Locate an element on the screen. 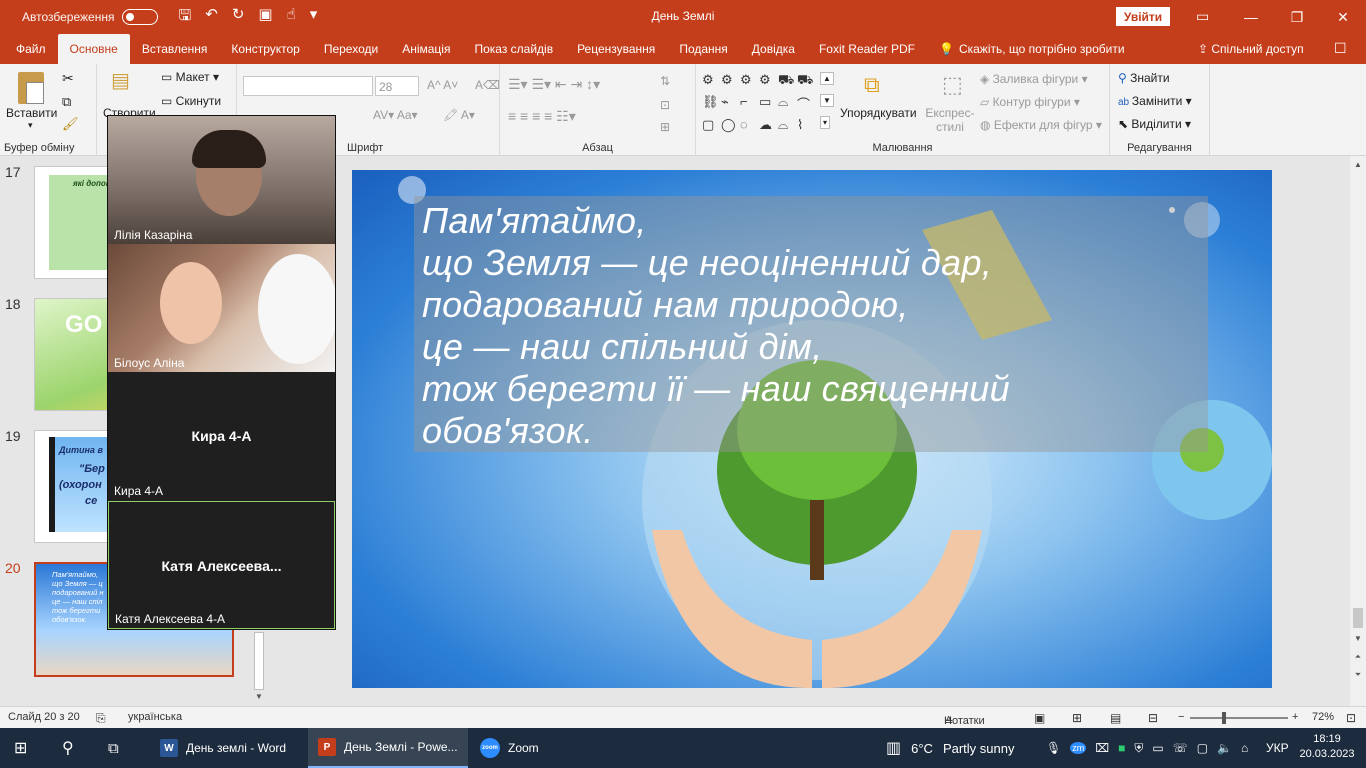 The width and height of the screenshot is (1366, 768). format-painter-icon: 🖌 is located at coordinates (70, 124).